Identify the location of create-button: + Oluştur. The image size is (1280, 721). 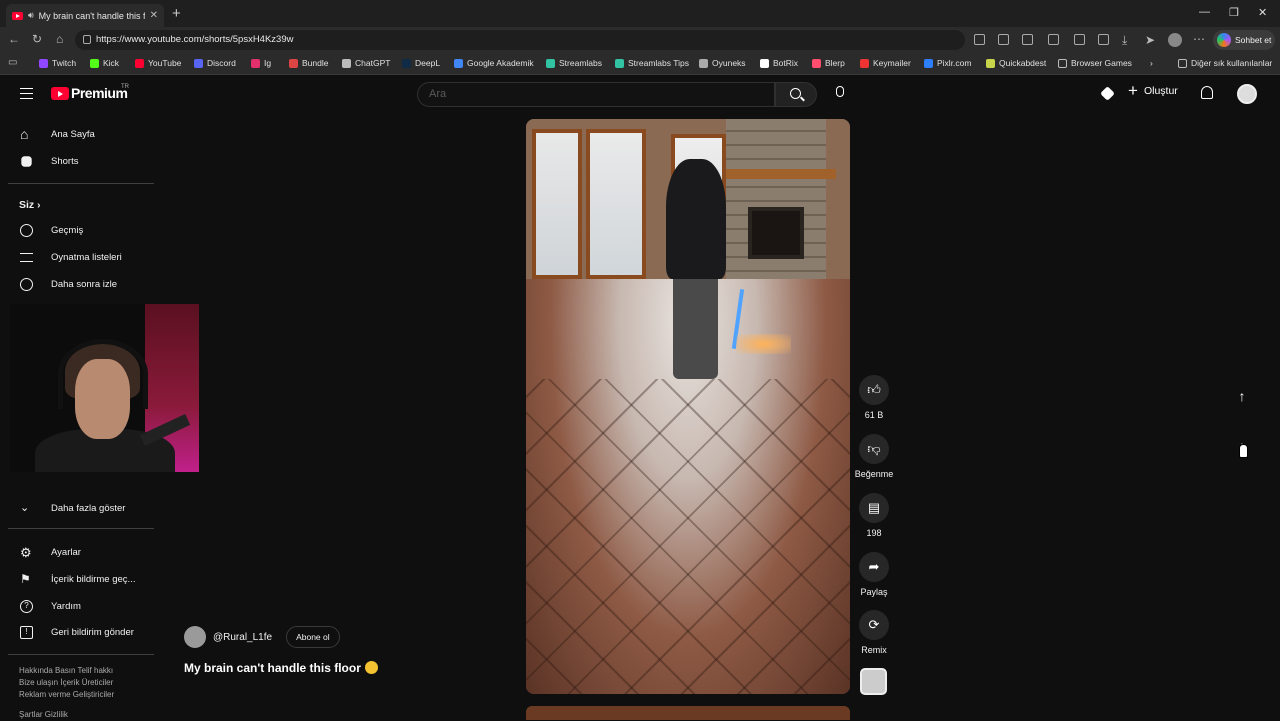
(1153, 90).